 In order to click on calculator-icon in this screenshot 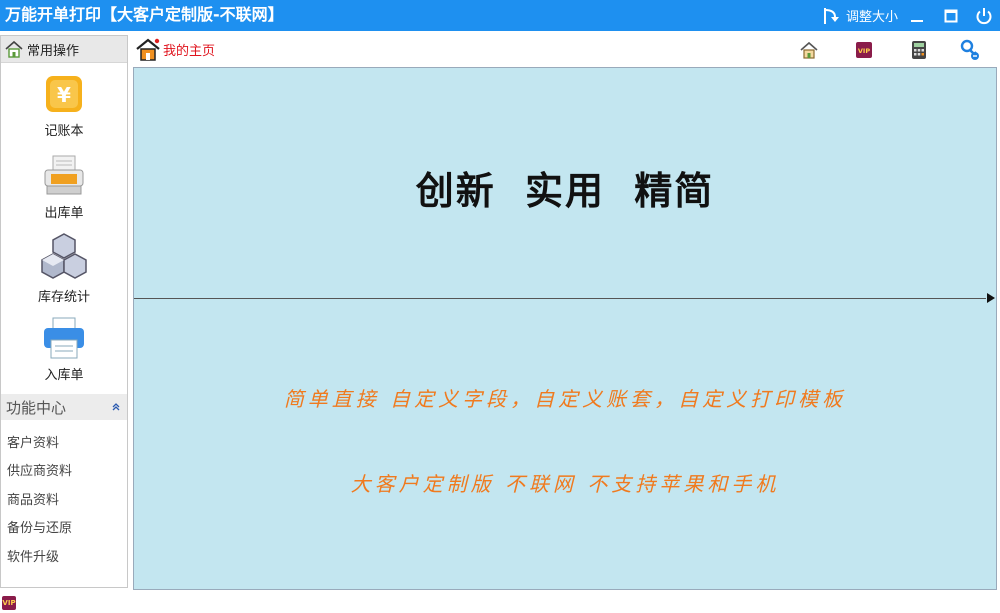, I will do `click(919, 50)`.